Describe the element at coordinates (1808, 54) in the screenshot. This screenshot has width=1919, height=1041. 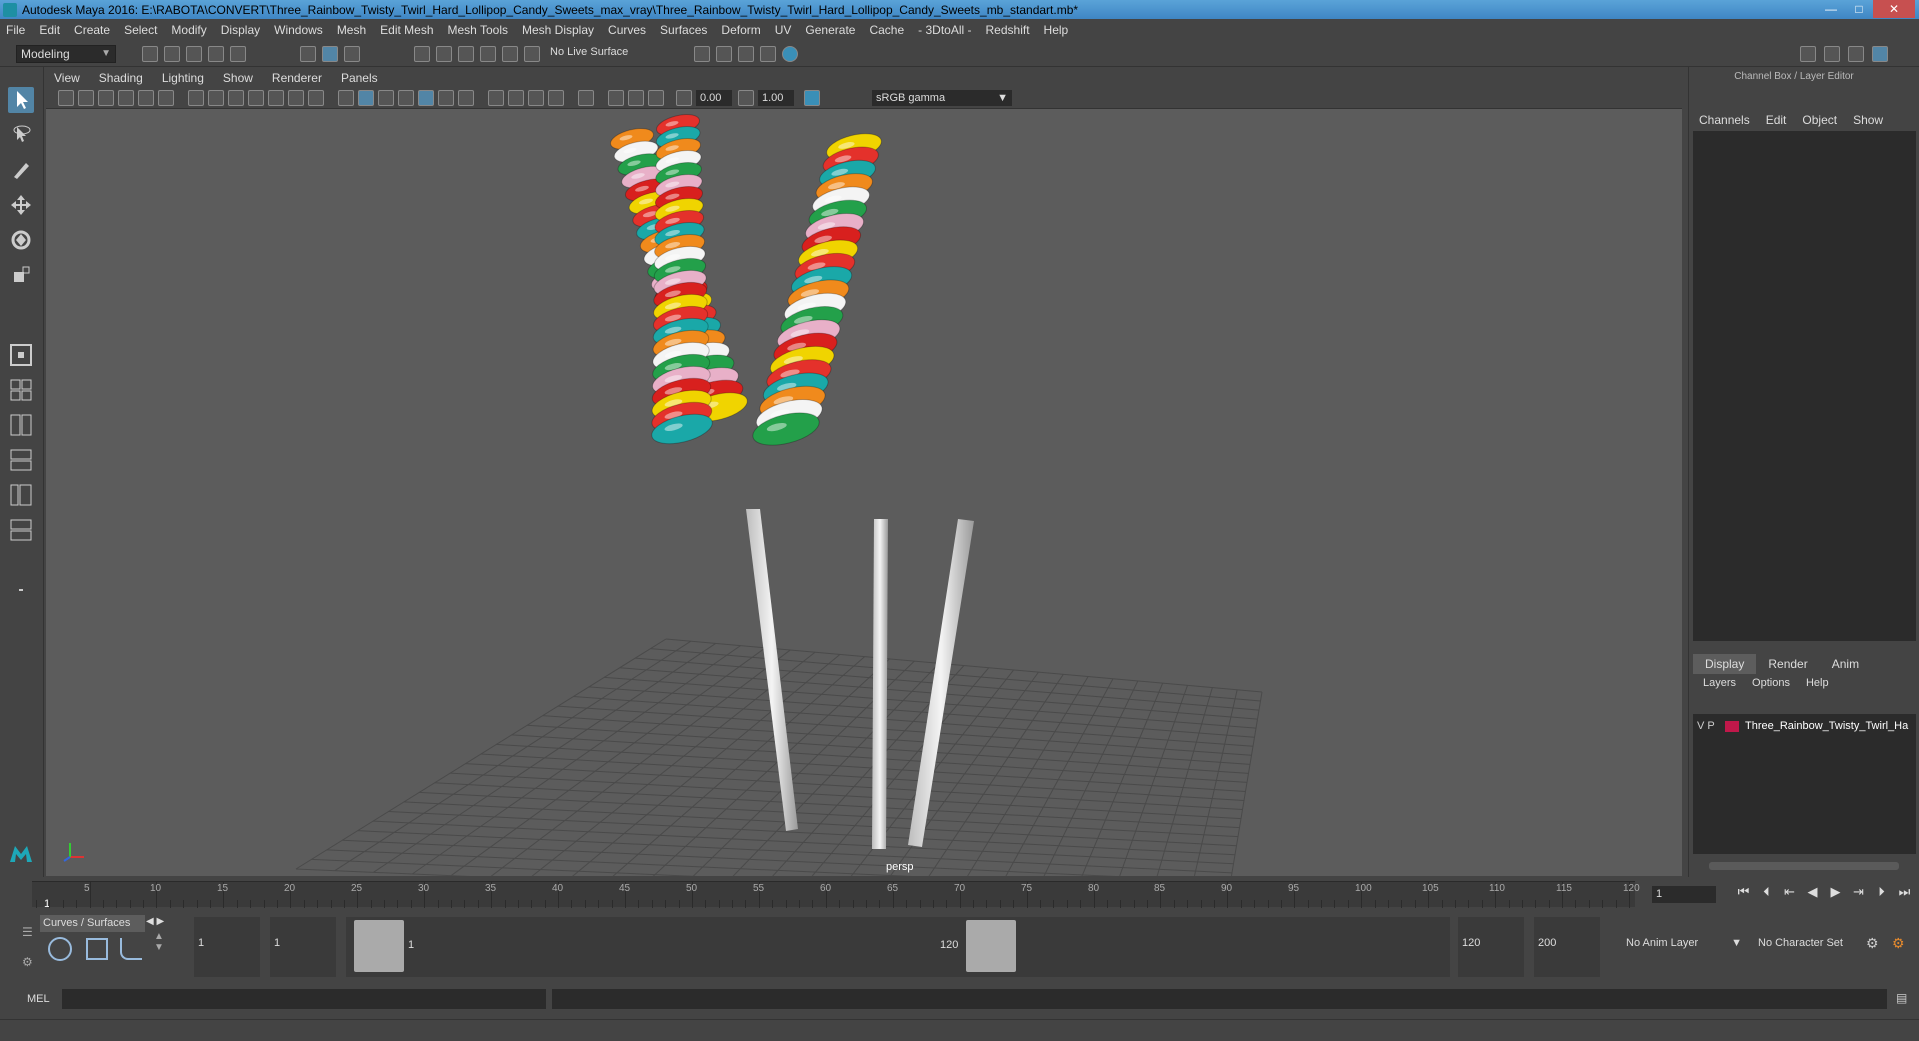
I see `modeling-toolkit-icon` at that location.